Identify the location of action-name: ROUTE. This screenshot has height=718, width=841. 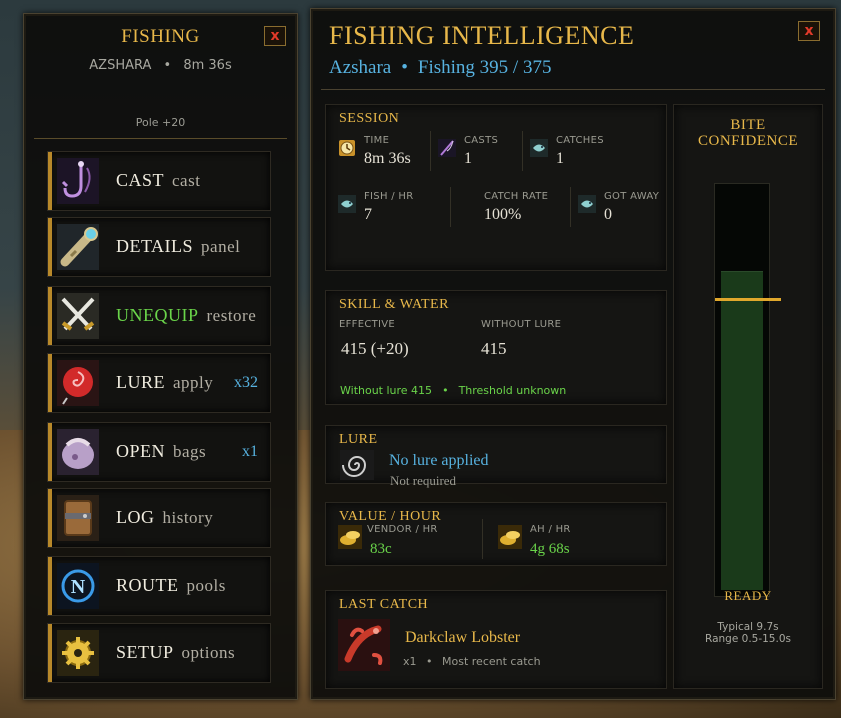
(147, 585).